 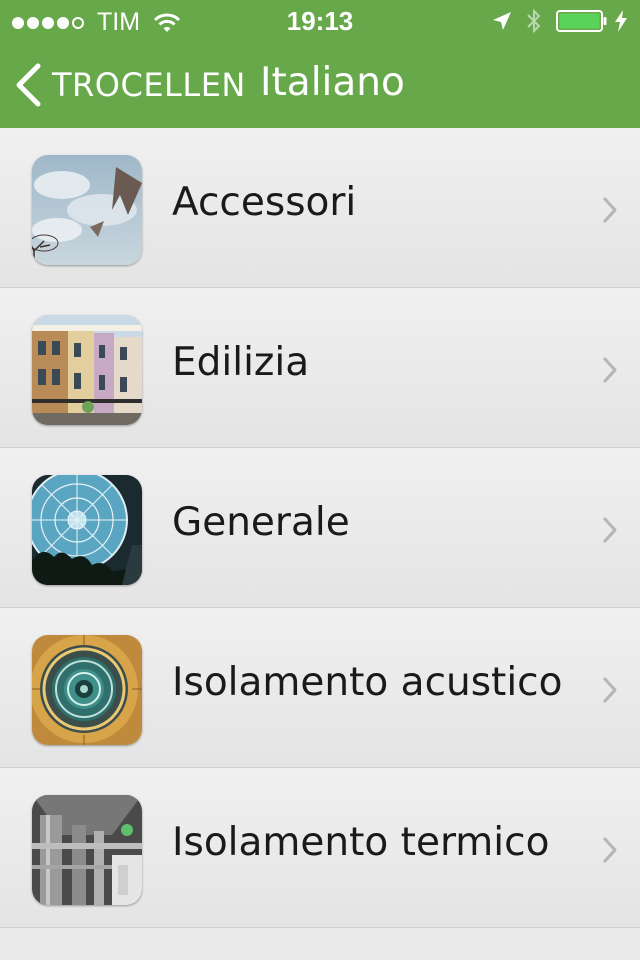 I want to click on navigation-bar: TROCELLEN Italiano, so click(x=320, y=84).